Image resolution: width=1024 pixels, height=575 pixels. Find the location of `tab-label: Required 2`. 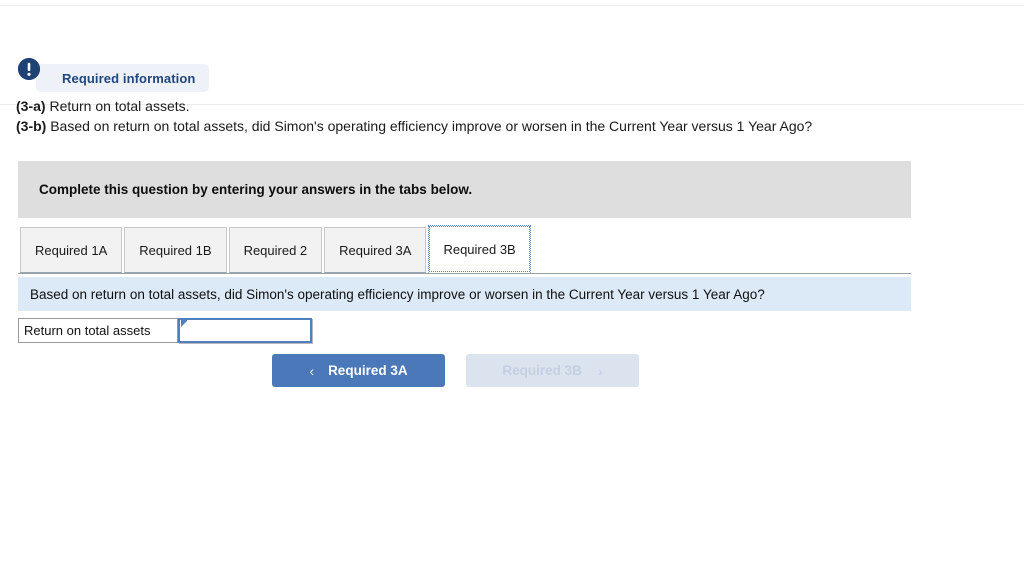

tab-label: Required 2 is located at coordinates (275, 250).